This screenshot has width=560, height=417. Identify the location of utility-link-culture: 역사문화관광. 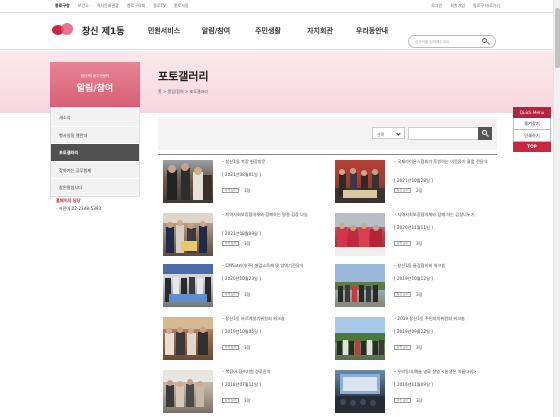
(108, 5).